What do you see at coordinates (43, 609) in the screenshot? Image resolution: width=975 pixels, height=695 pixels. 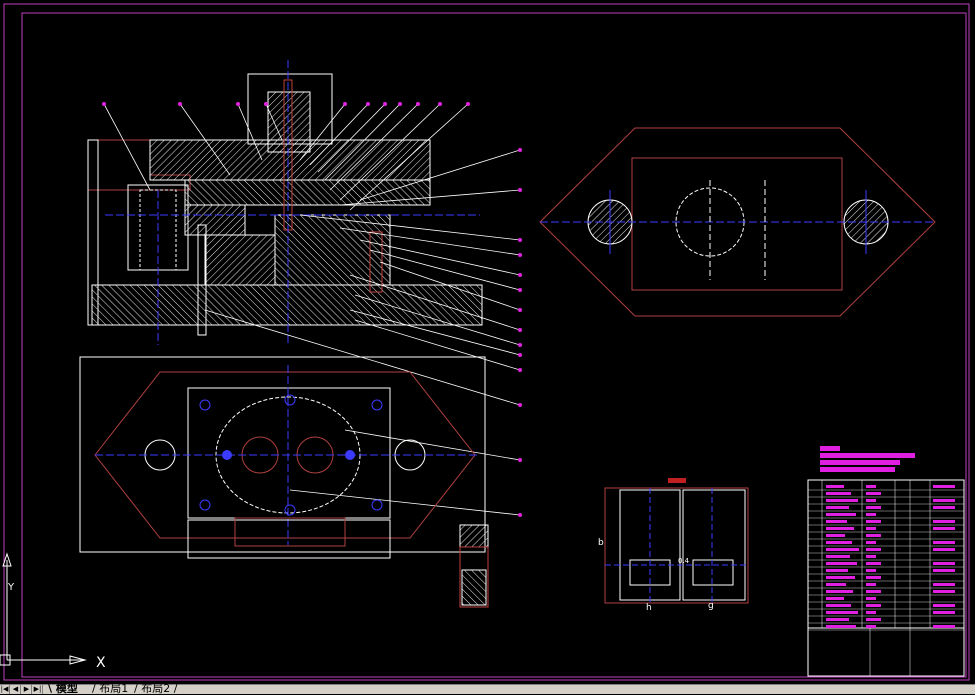 I see `ucs-icon` at bounding box center [43, 609].